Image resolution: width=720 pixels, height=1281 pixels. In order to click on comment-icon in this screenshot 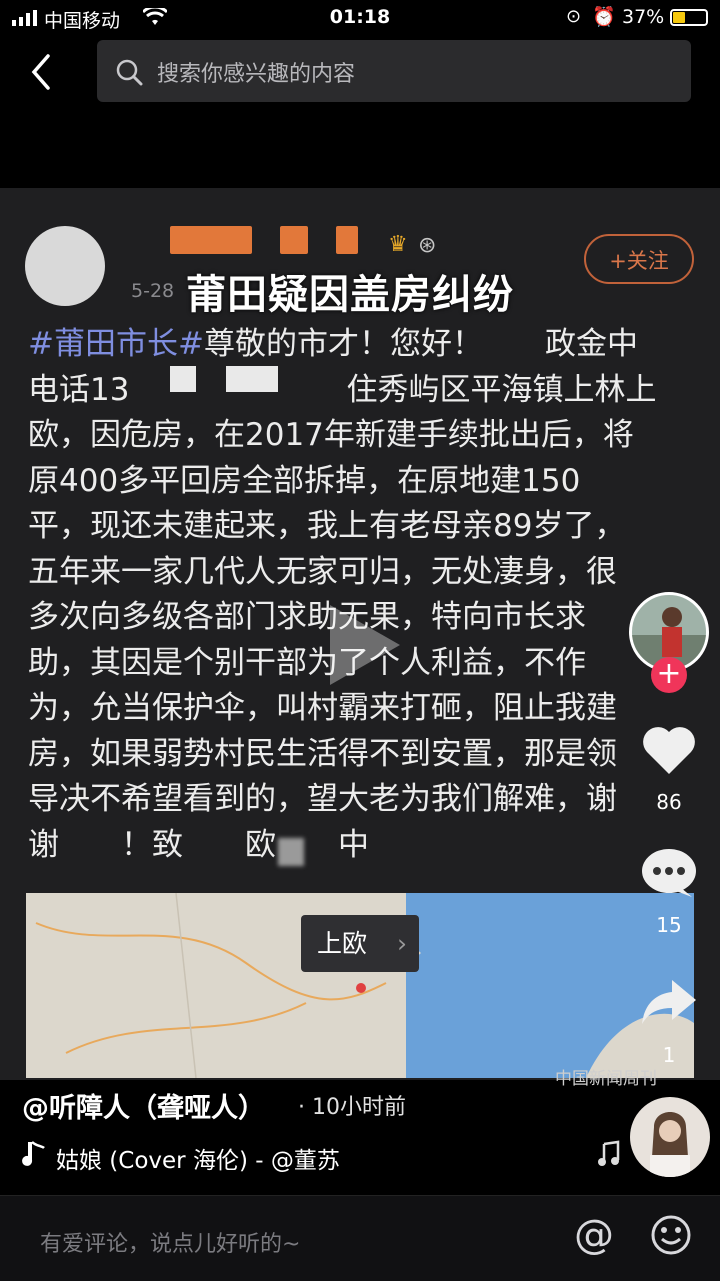, I will do `click(669, 873)`.